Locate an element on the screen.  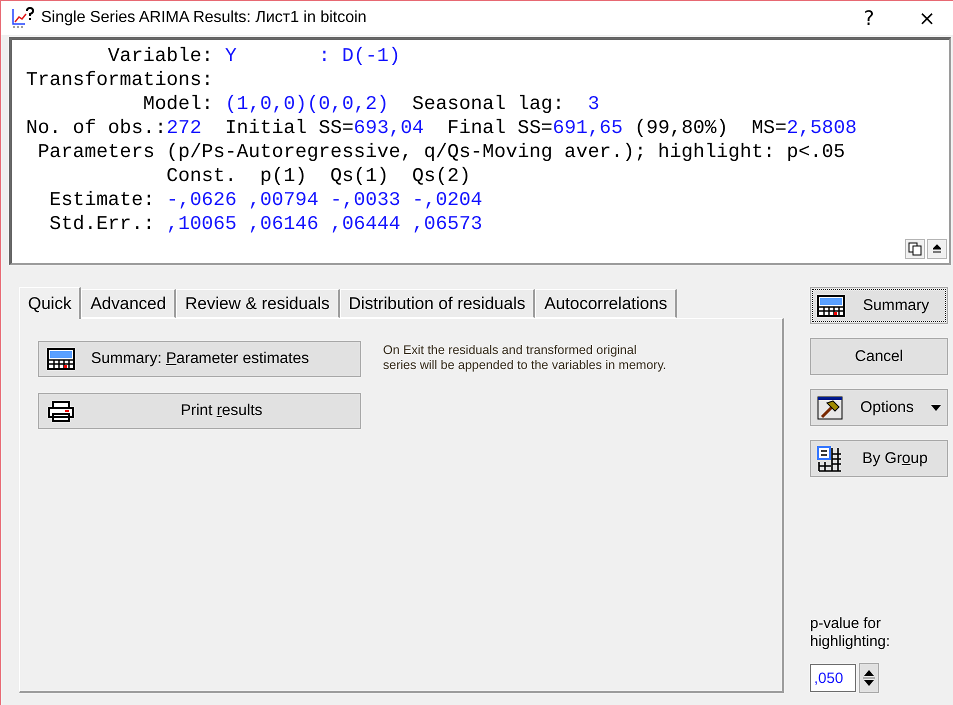
help-button: ? is located at coordinates (869, 18).